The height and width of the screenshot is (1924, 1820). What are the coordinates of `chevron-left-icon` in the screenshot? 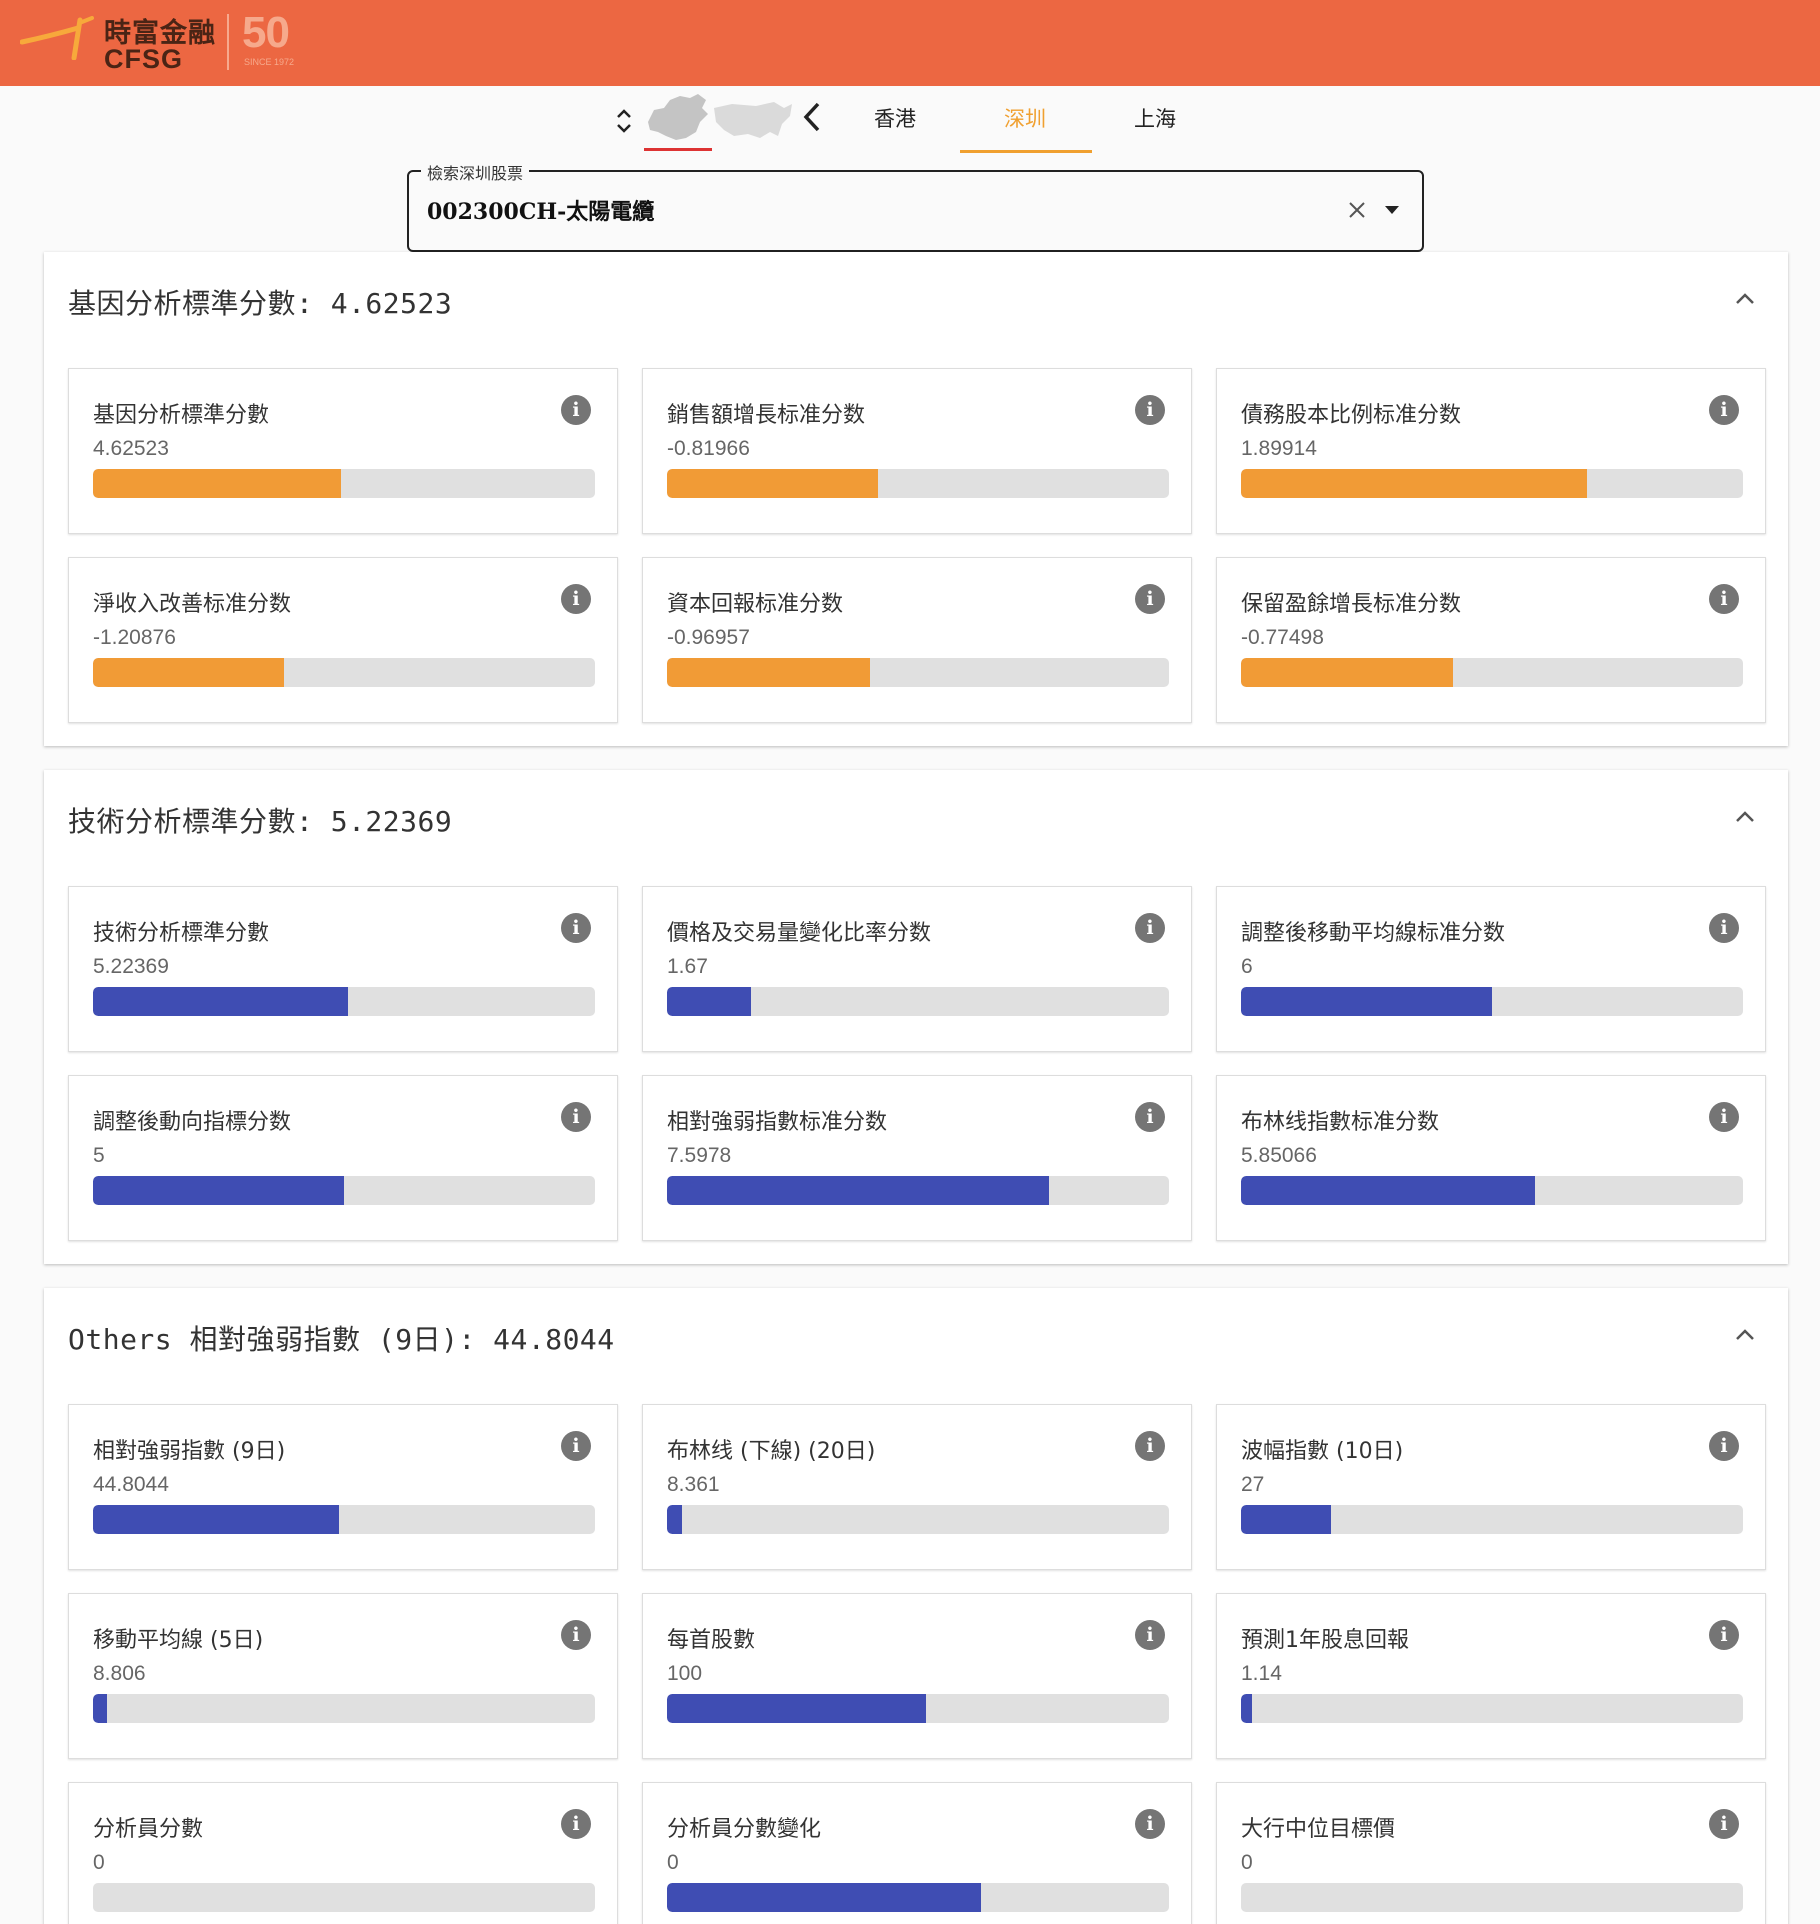 It's located at (813, 117).